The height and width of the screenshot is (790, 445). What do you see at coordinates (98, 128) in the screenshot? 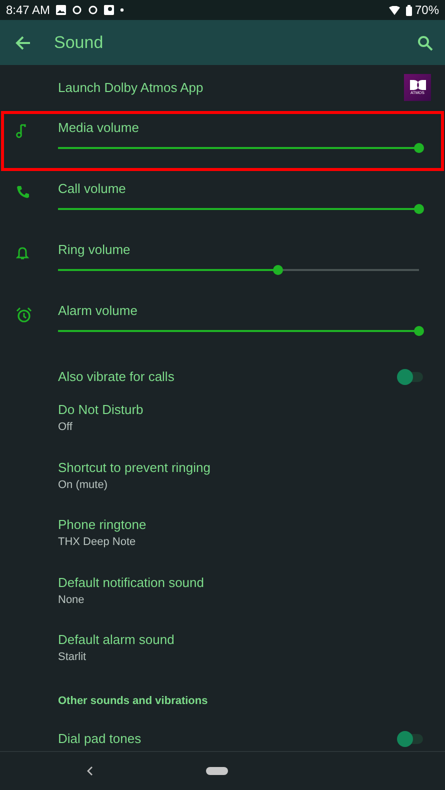
I see `setting-title: Media volume` at bounding box center [98, 128].